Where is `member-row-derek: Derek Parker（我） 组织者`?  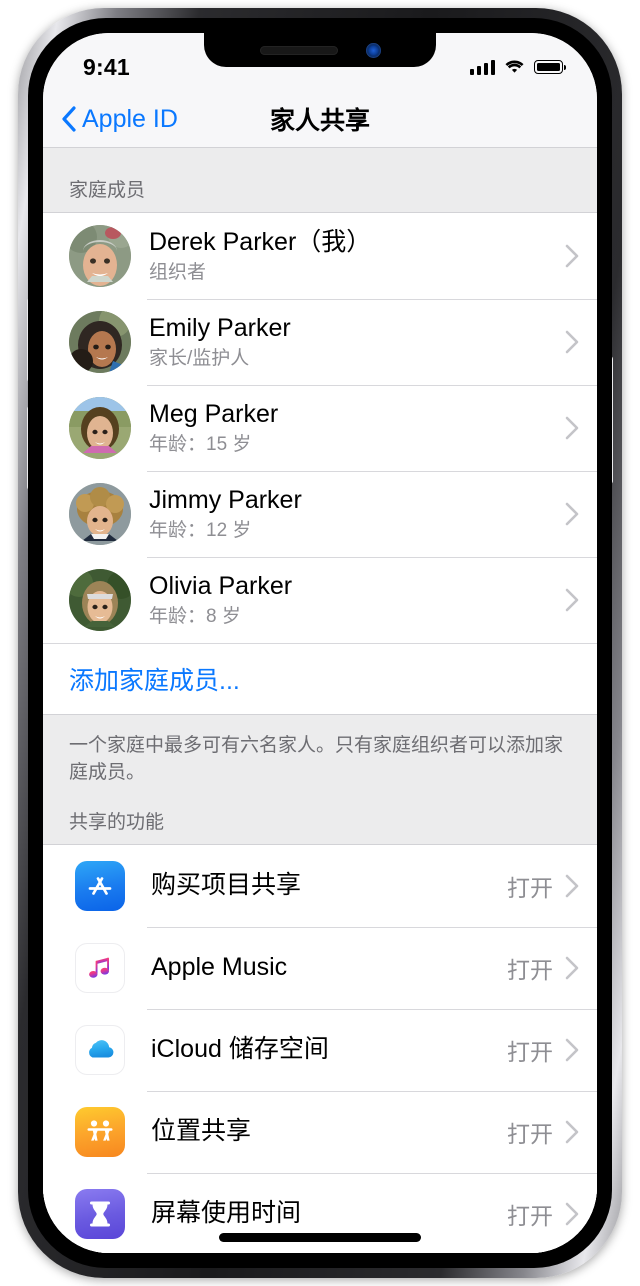
member-row-derek: Derek Parker（我） 组织者 is located at coordinates (320, 256).